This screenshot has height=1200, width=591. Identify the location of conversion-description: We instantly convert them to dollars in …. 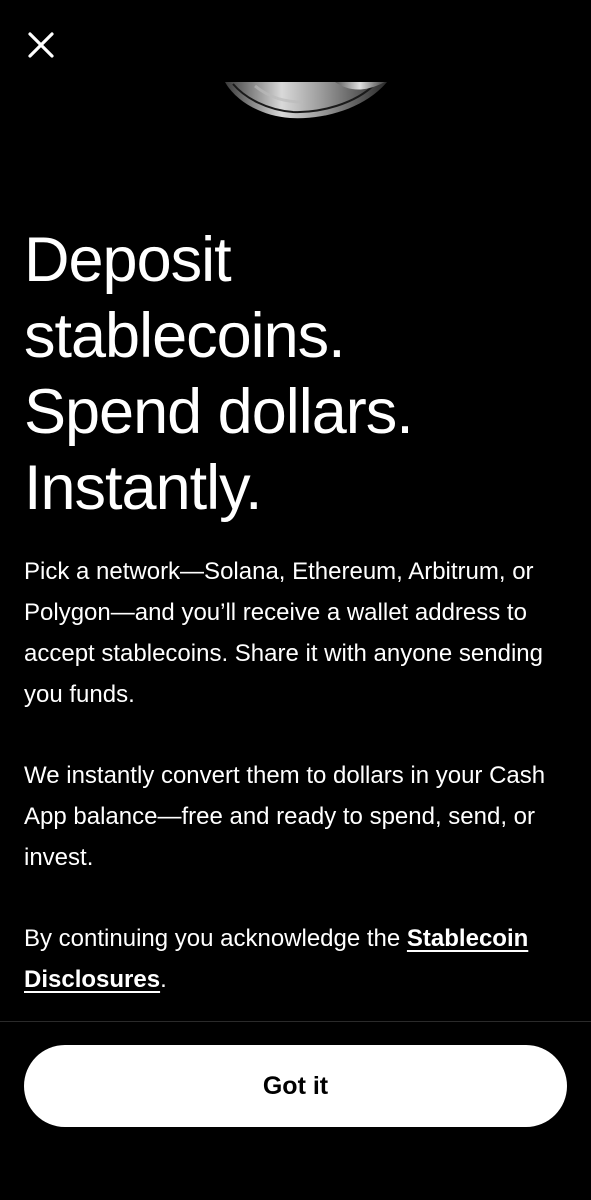
(285, 816).